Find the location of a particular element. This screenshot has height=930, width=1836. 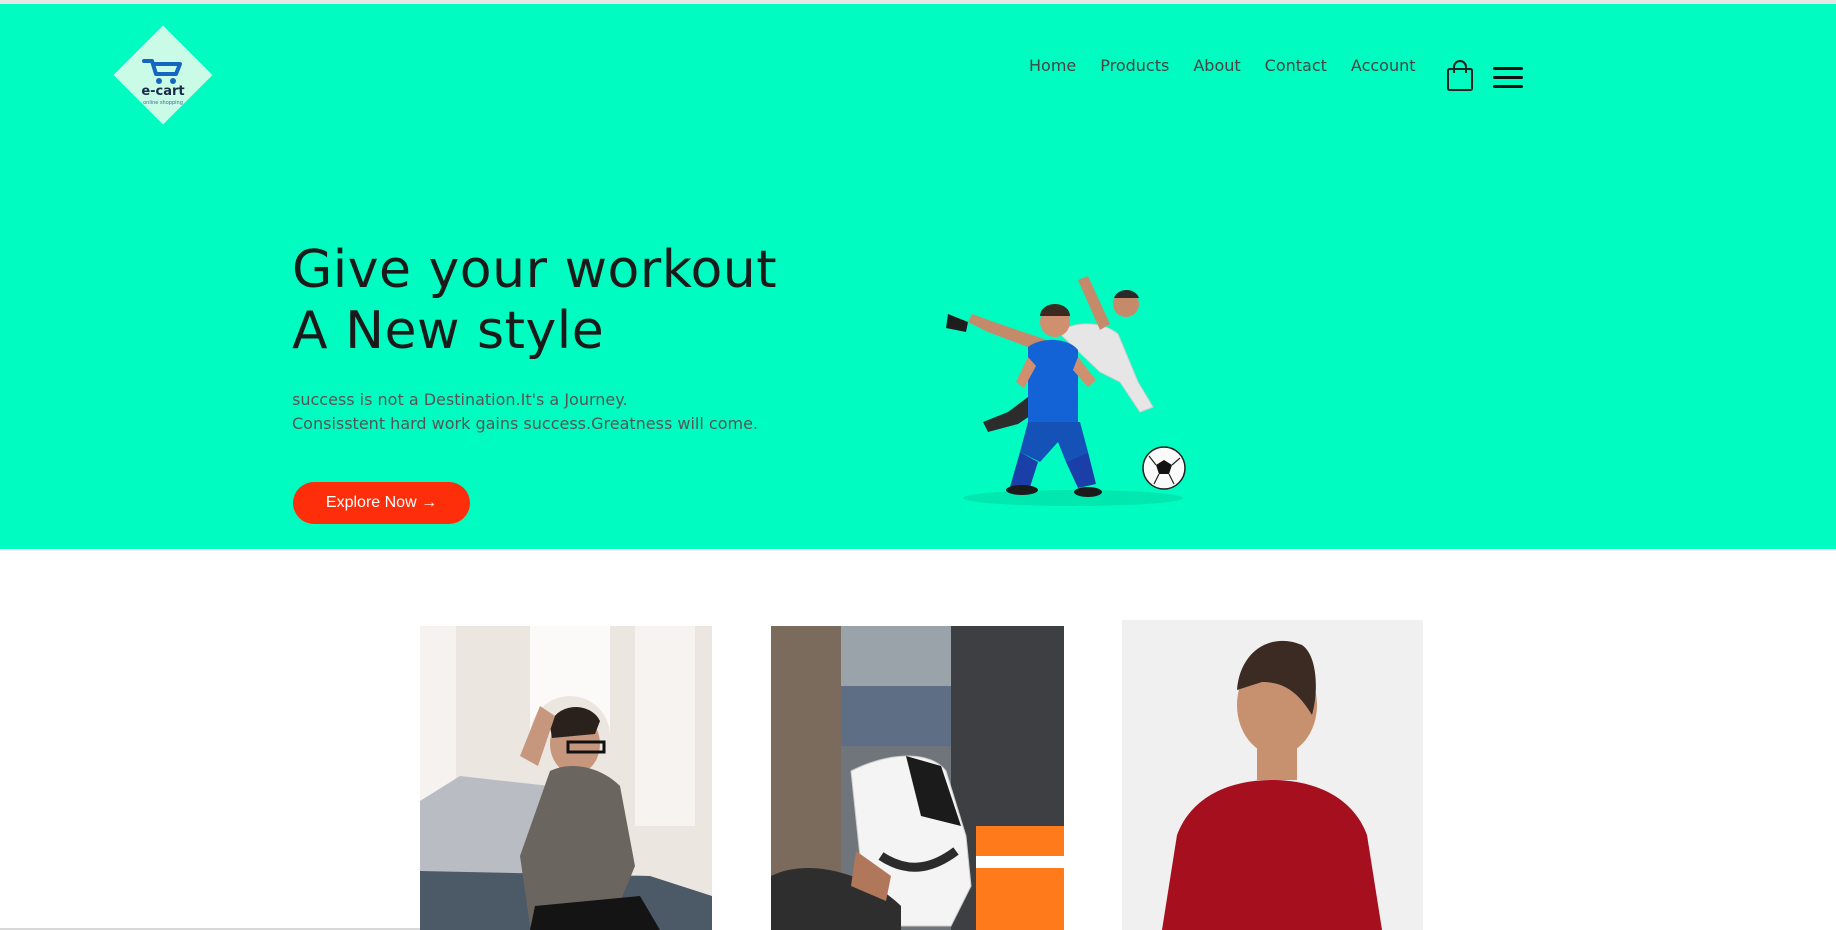

man-with-glasses-image is located at coordinates (566, 778).